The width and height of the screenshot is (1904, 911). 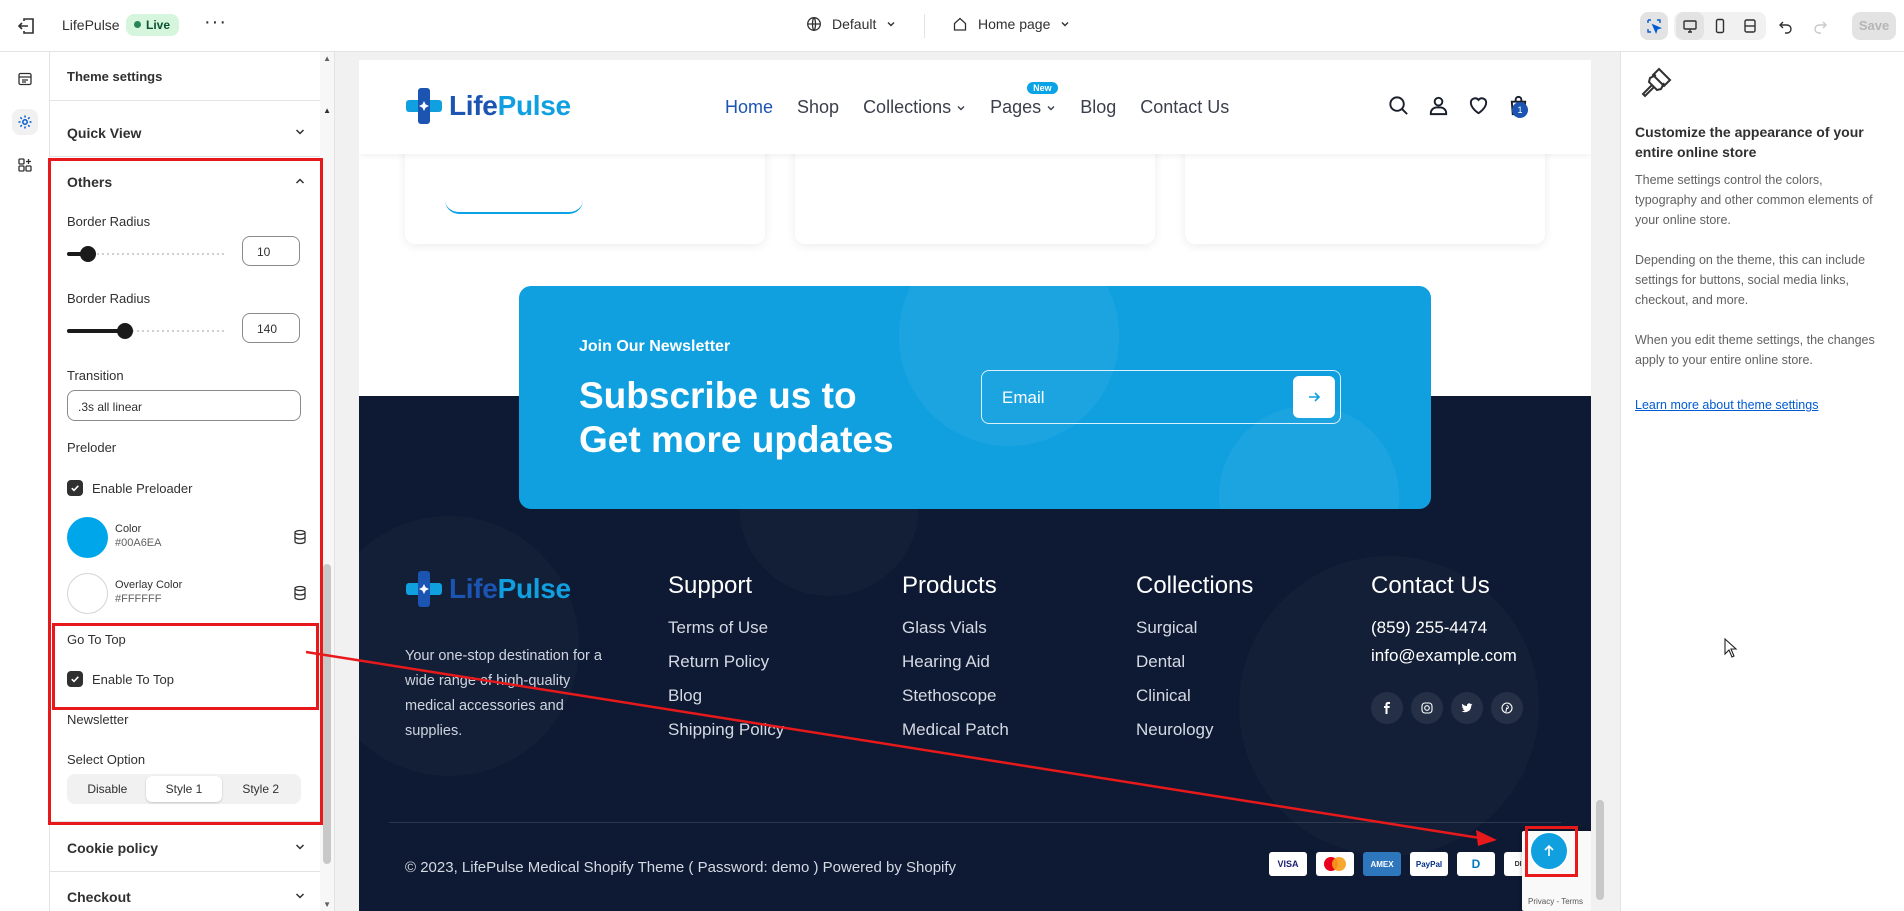 I want to click on heart-icon, so click(x=1478, y=105).